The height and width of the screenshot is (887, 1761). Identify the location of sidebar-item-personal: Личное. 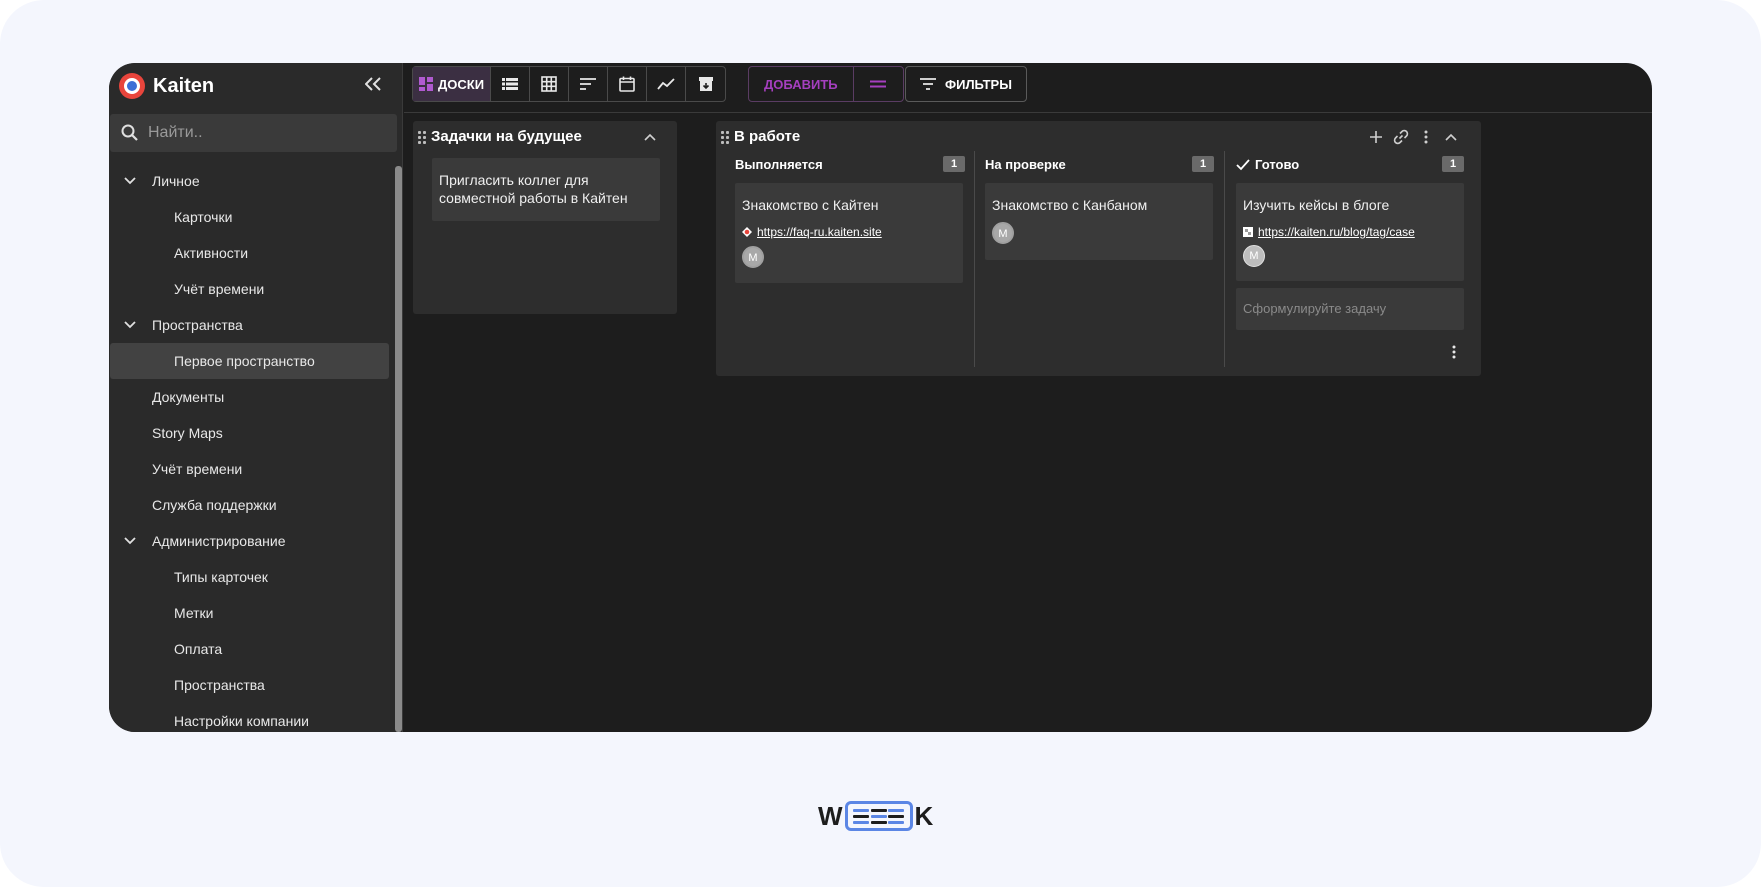
(253, 181).